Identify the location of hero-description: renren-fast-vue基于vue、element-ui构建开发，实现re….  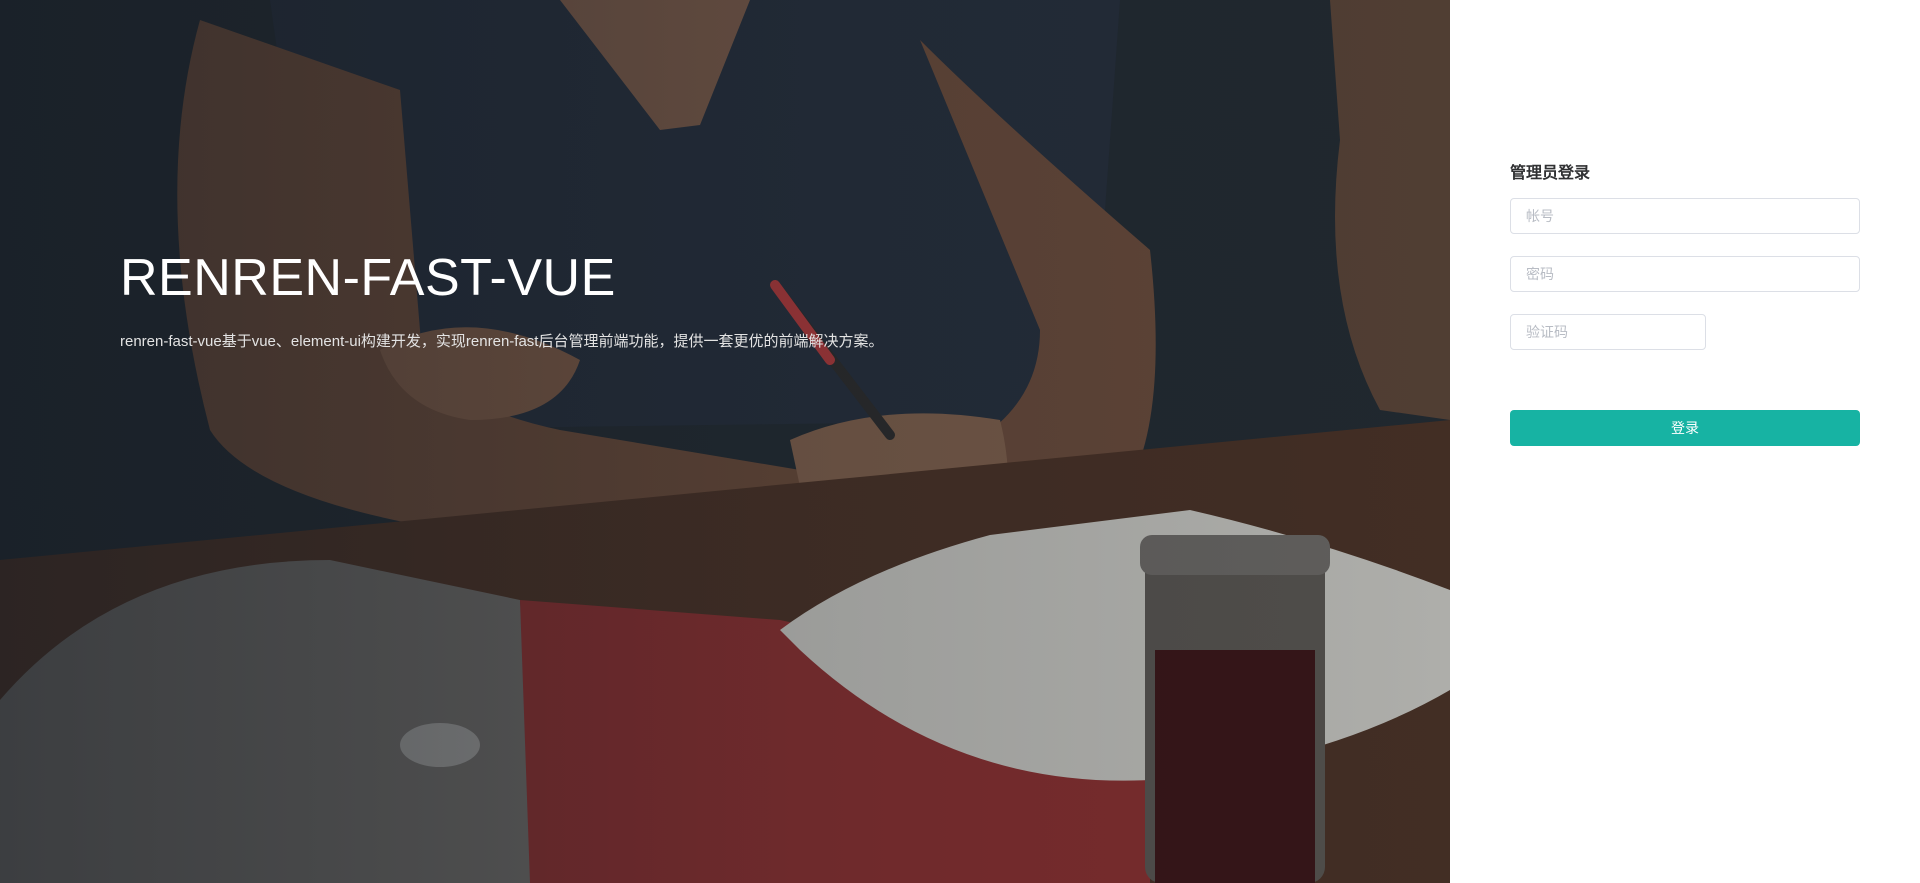
(502, 341).